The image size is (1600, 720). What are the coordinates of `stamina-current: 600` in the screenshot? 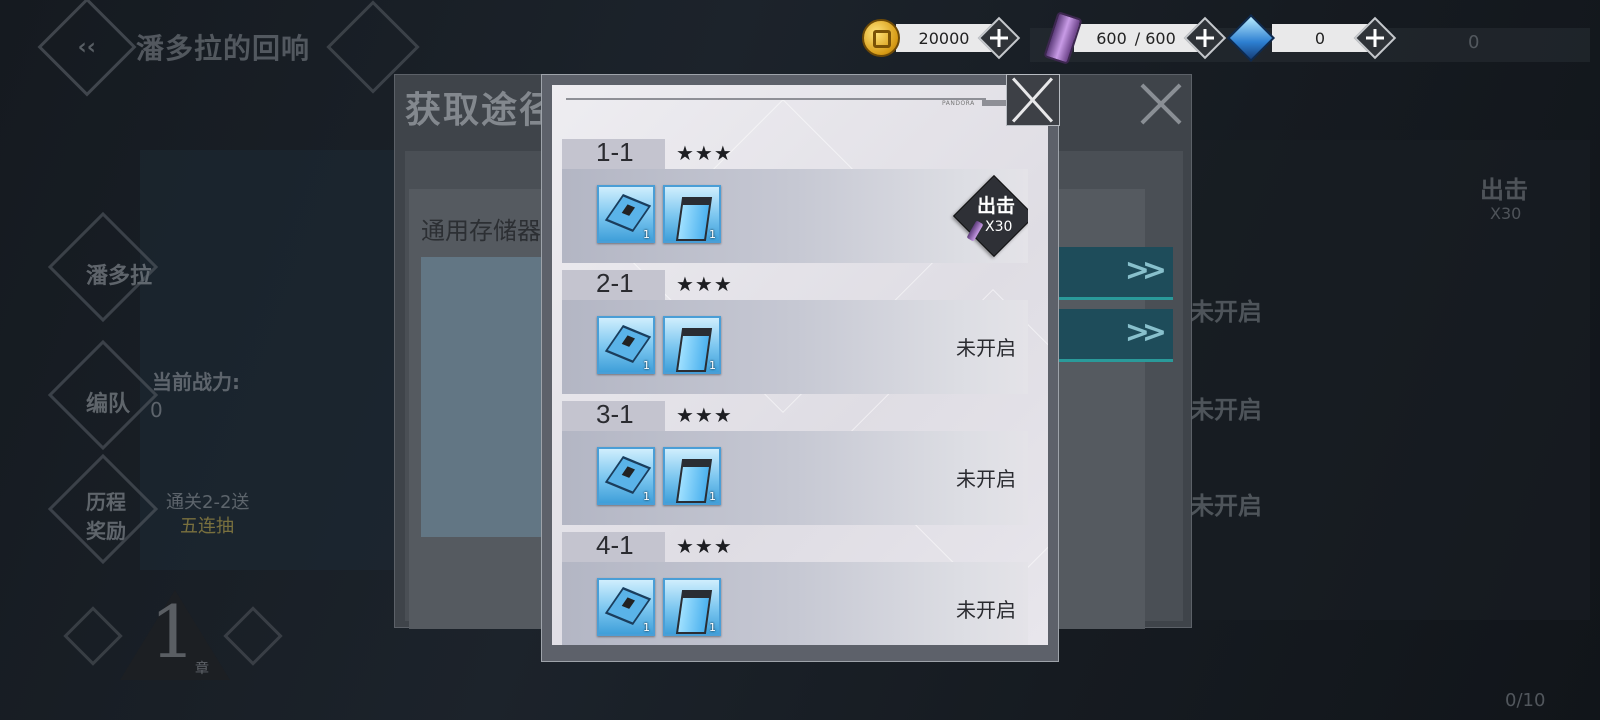 It's located at (1111, 38).